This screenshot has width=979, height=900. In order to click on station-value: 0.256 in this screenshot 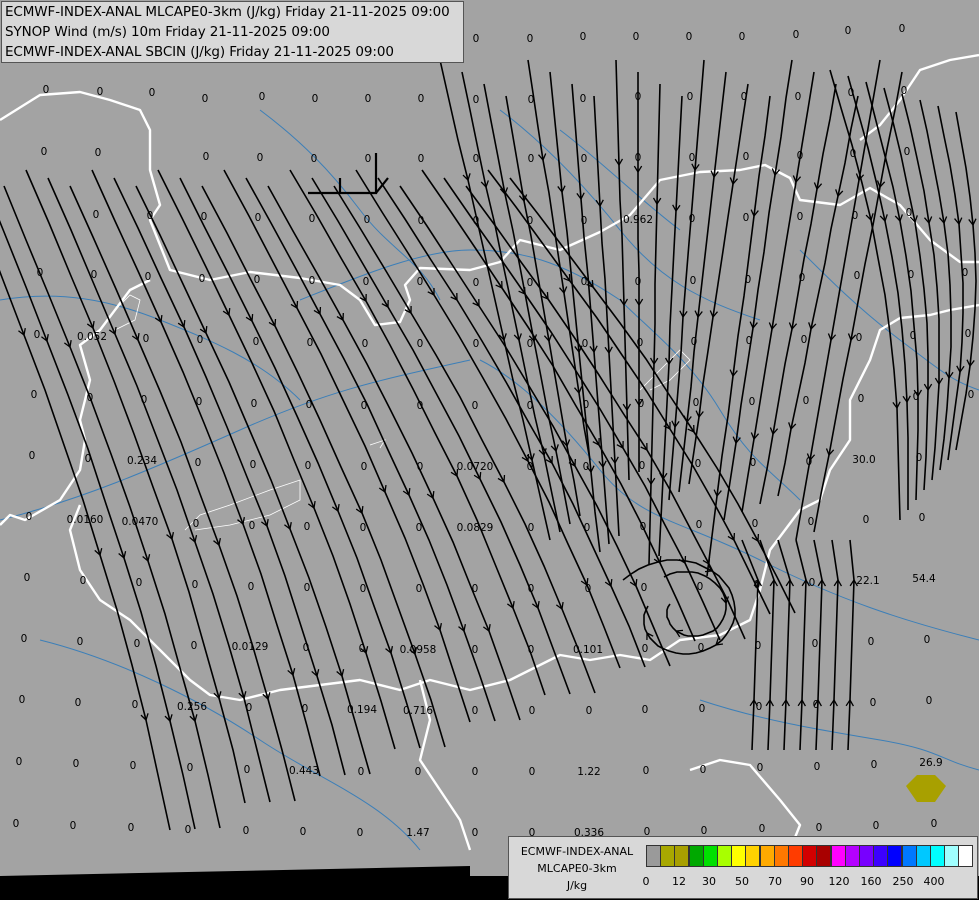, I will do `click(192, 707)`.